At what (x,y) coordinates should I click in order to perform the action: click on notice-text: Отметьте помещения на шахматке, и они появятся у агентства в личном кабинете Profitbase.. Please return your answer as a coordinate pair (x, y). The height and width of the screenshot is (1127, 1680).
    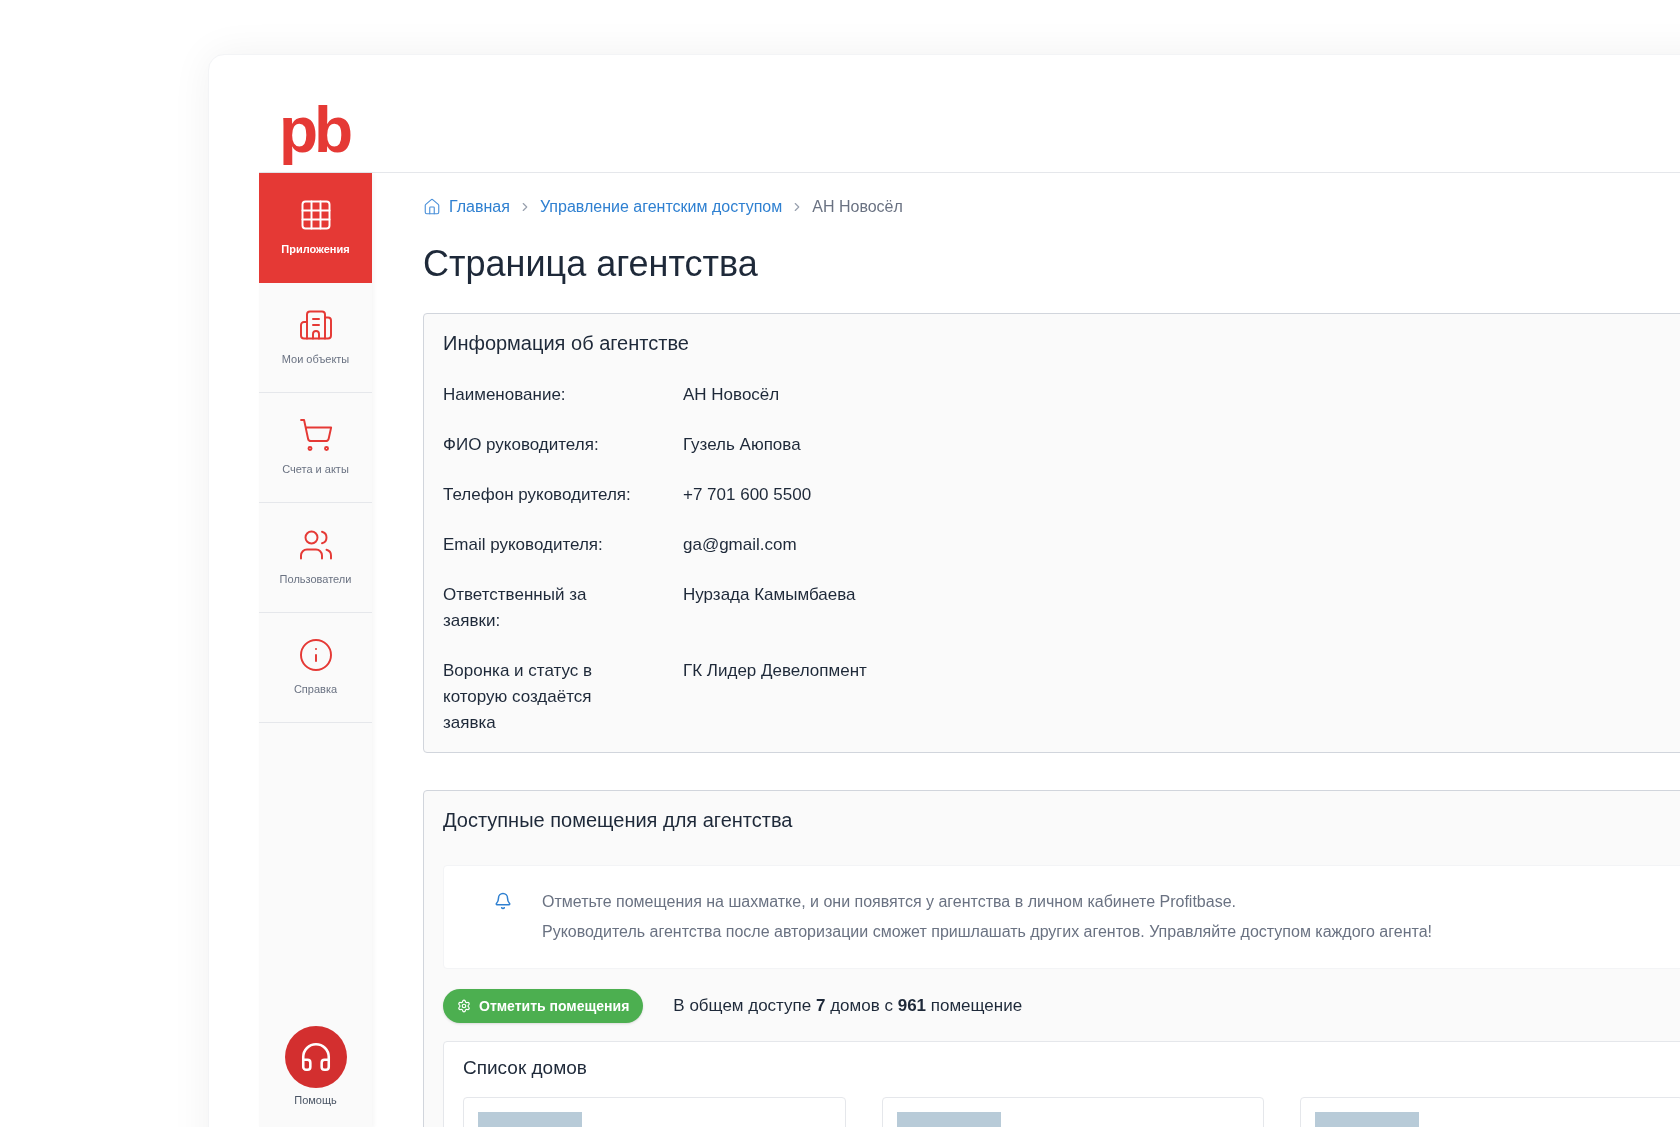
    Looking at the image, I should click on (889, 902).